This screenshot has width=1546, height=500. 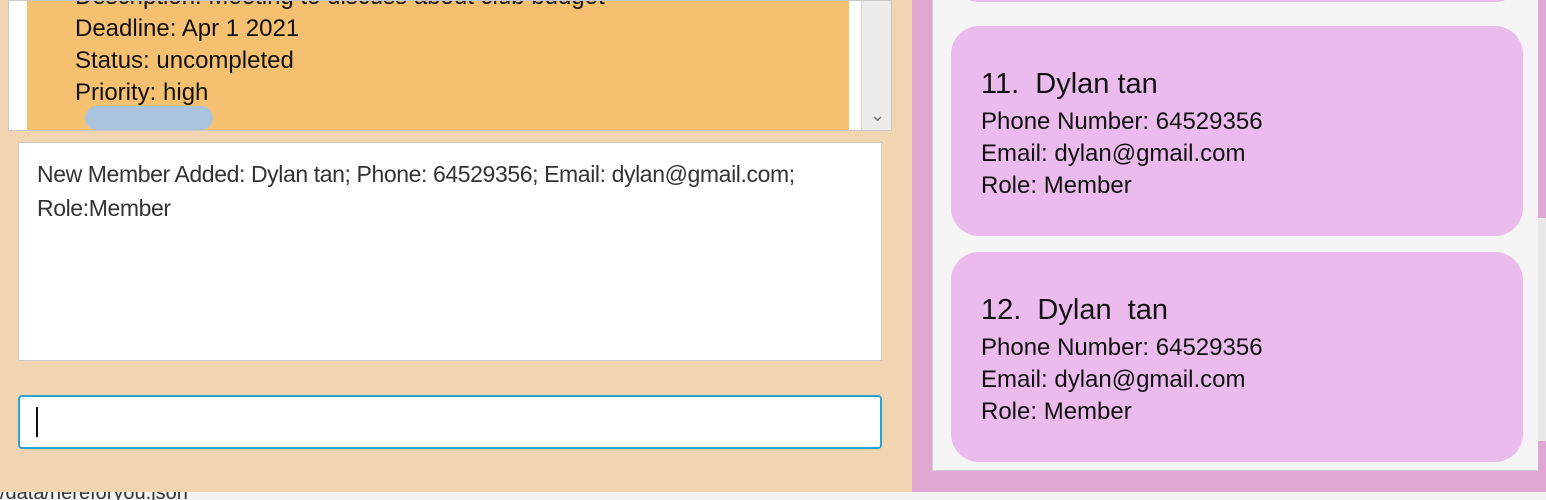 I want to click on member-name: 12. Dylan tan, so click(x=1074, y=310).